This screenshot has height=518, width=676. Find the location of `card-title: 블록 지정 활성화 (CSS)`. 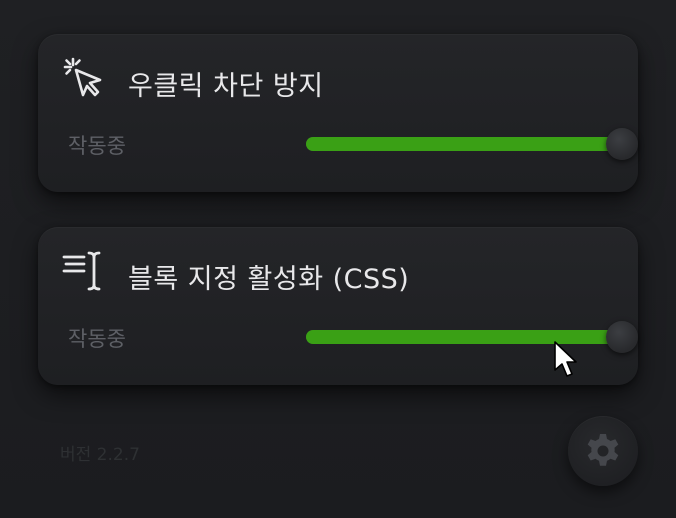

card-title: 블록 지정 활성화 (CSS) is located at coordinates (269, 279).